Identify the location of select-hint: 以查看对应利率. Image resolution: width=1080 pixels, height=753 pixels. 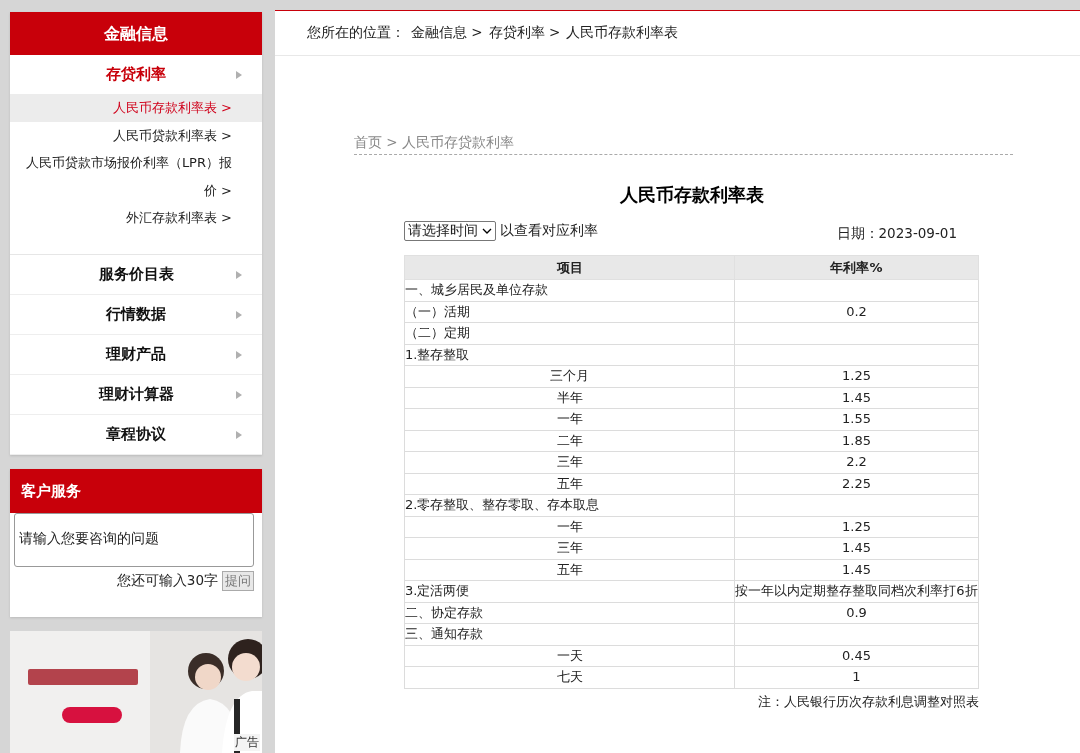
(549, 231).